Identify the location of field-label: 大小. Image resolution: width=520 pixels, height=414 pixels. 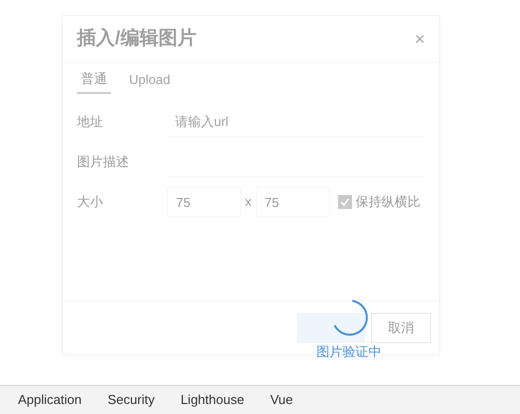
(90, 202).